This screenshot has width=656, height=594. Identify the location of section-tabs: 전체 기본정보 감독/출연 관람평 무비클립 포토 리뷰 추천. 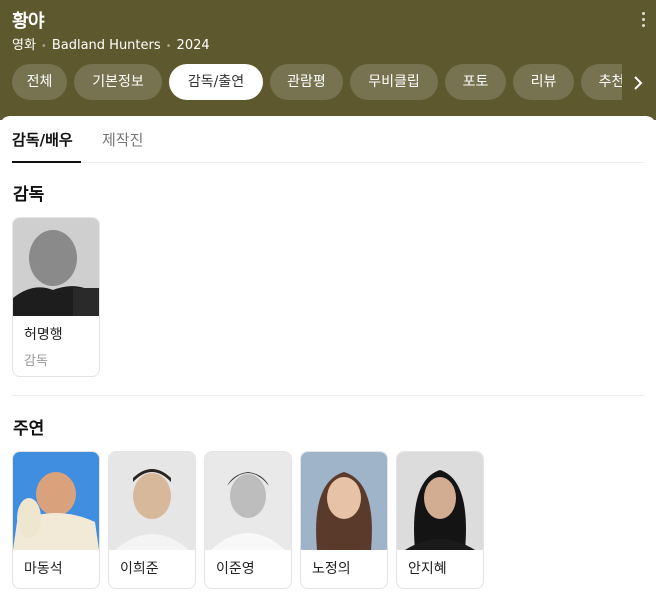
(317, 82).